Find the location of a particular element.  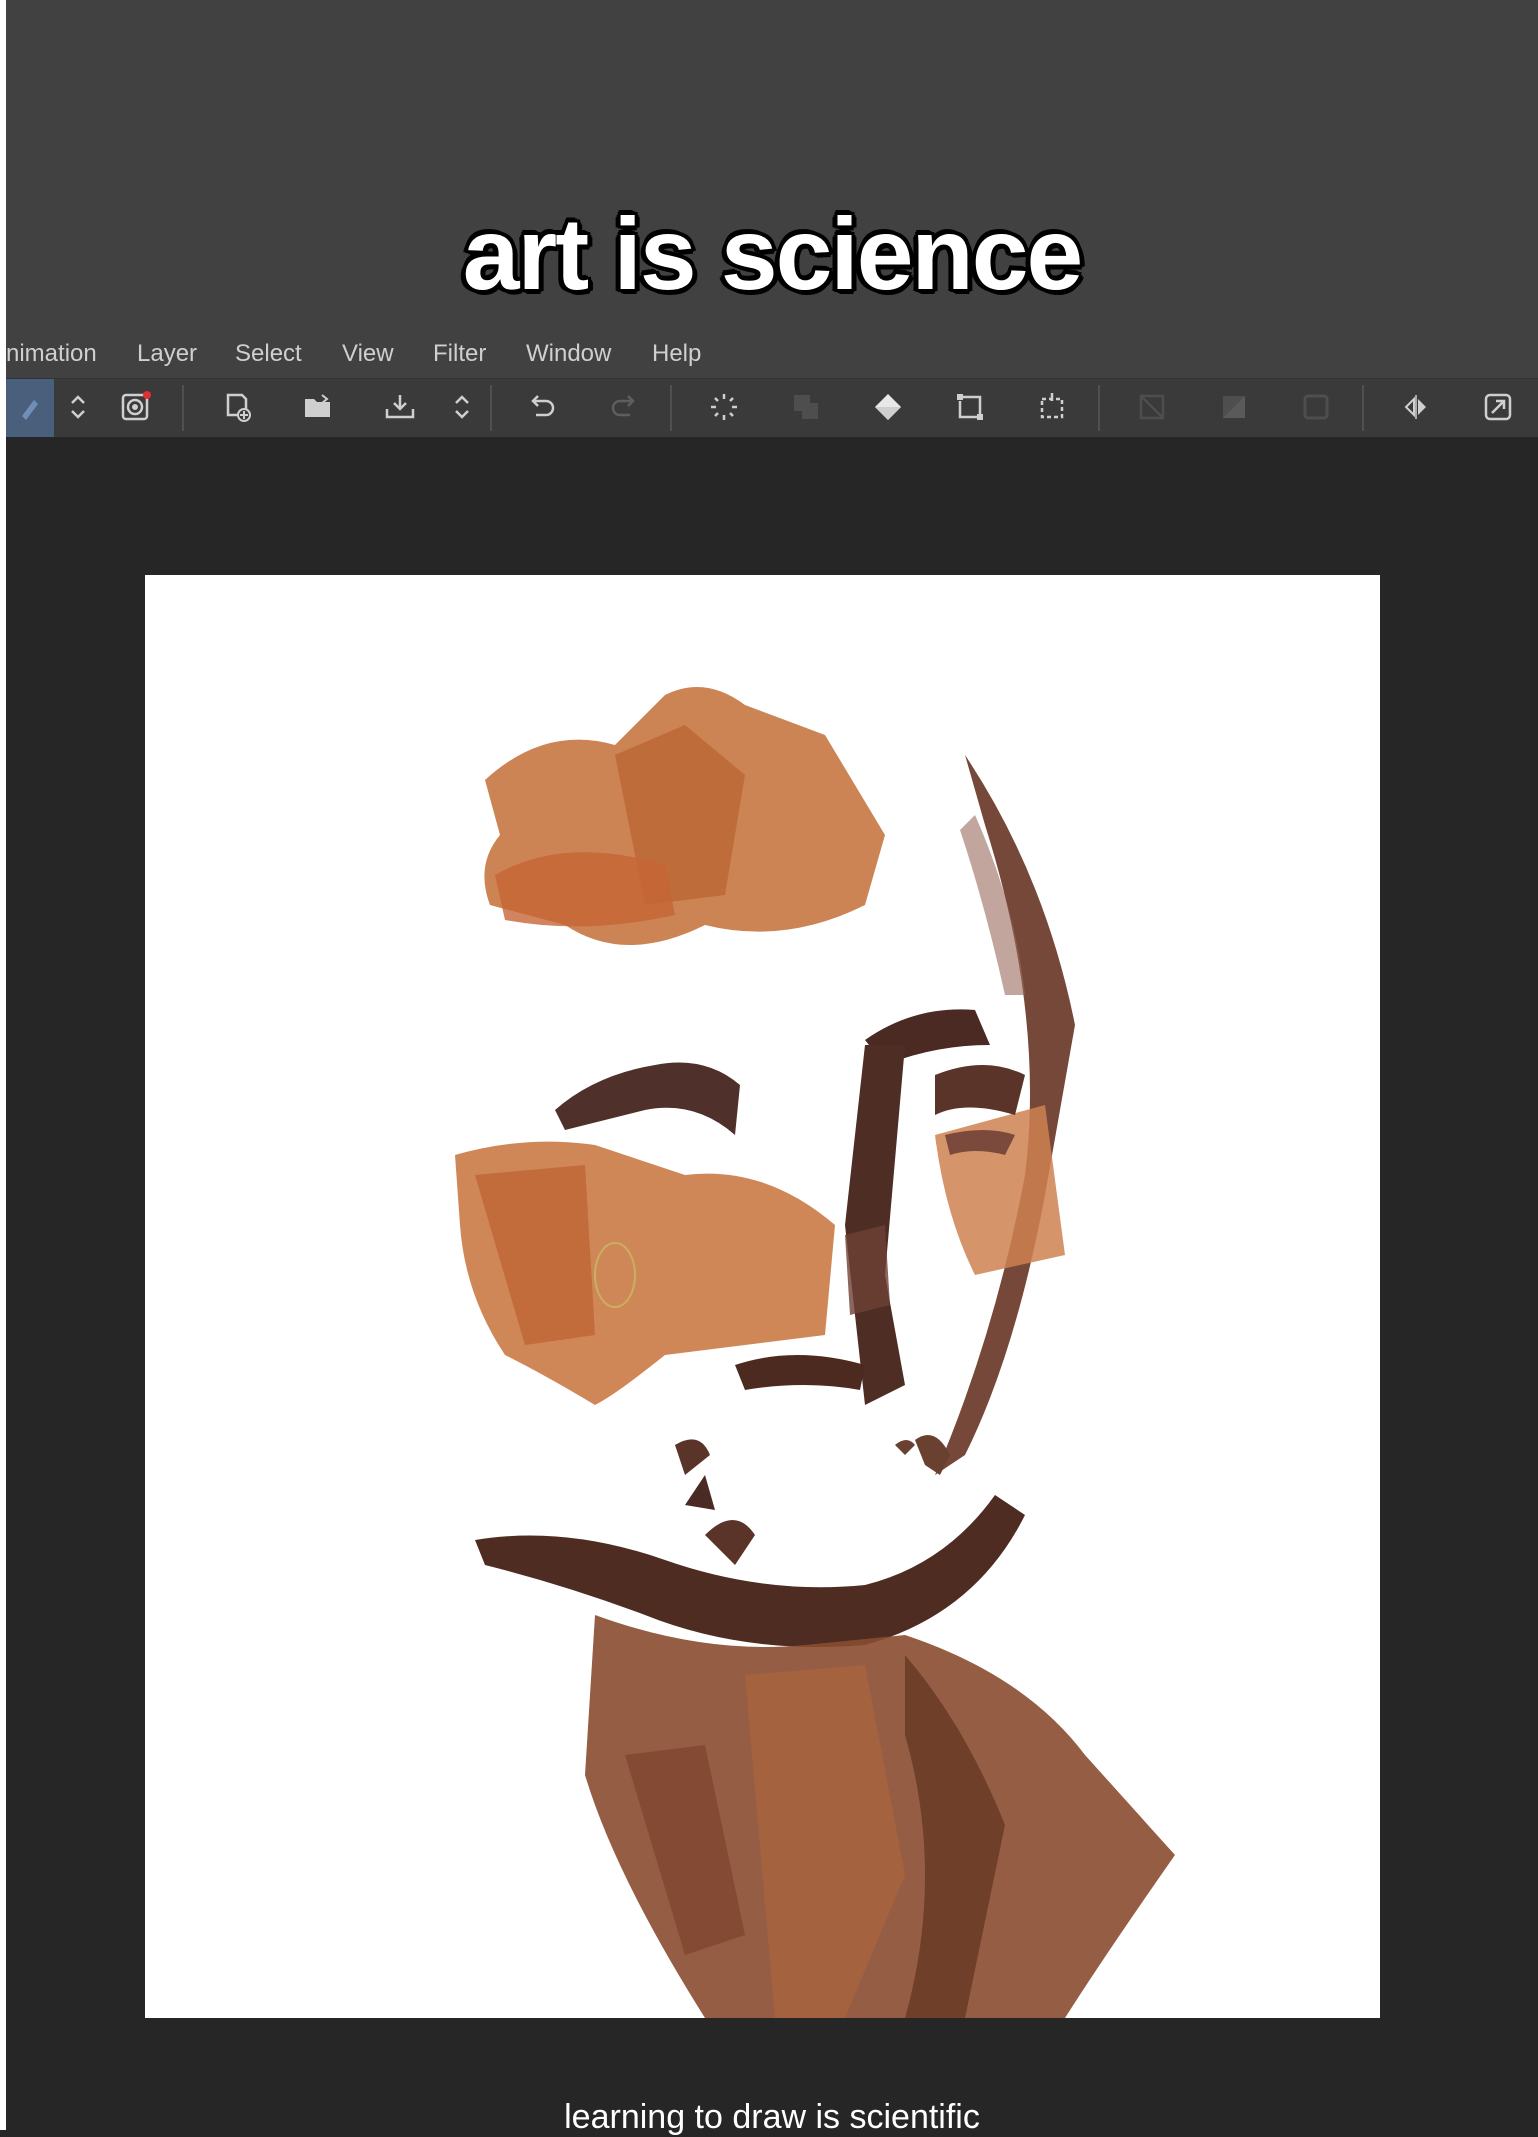

layer-target-icon is located at coordinates (136, 407).